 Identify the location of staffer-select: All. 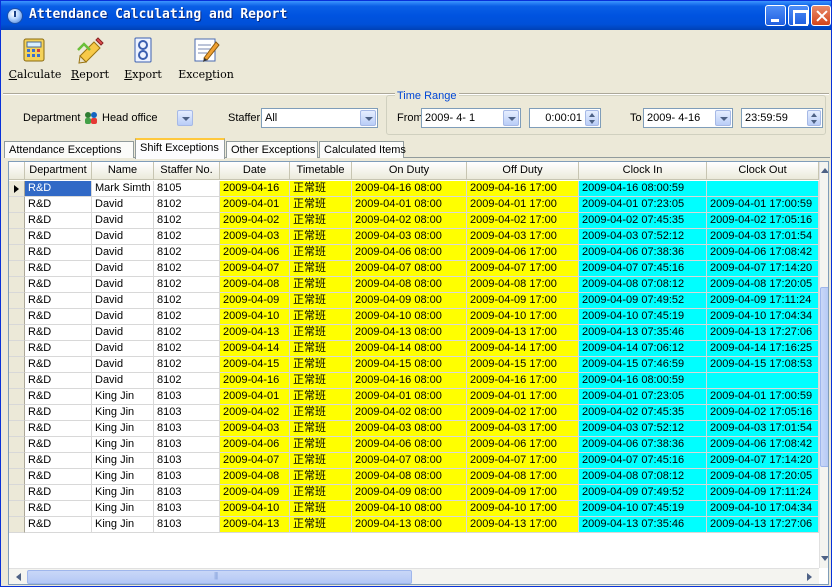
(319, 118).